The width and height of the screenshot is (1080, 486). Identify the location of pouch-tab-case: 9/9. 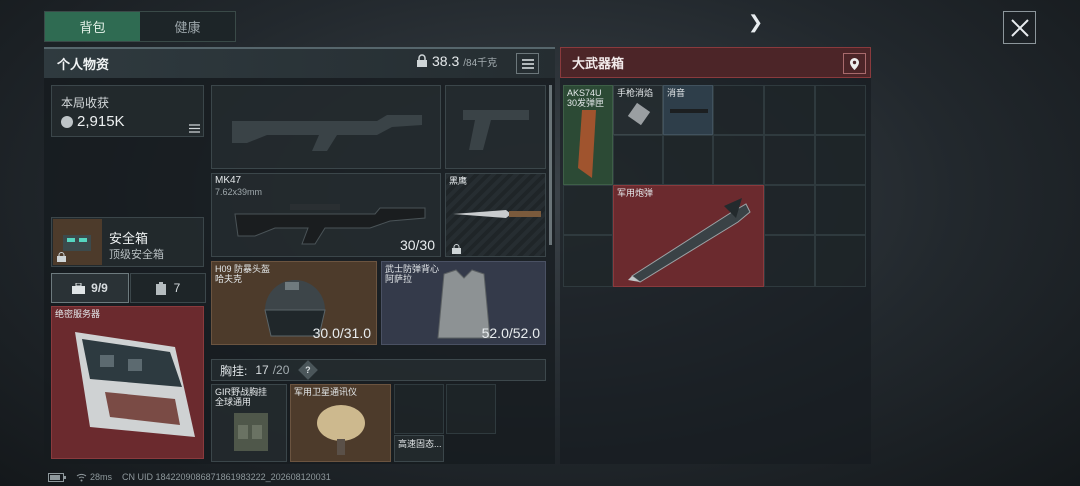
(90, 288).